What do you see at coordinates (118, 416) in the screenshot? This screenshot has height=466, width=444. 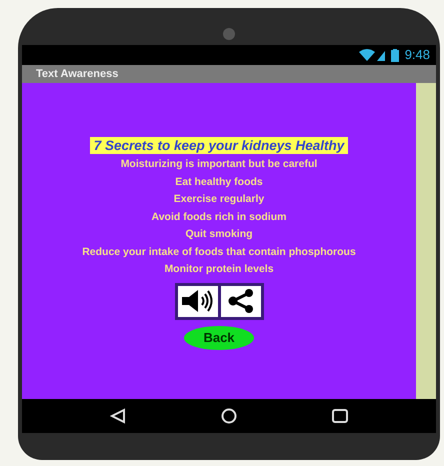 I see `back-nav-icon` at bounding box center [118, 416].